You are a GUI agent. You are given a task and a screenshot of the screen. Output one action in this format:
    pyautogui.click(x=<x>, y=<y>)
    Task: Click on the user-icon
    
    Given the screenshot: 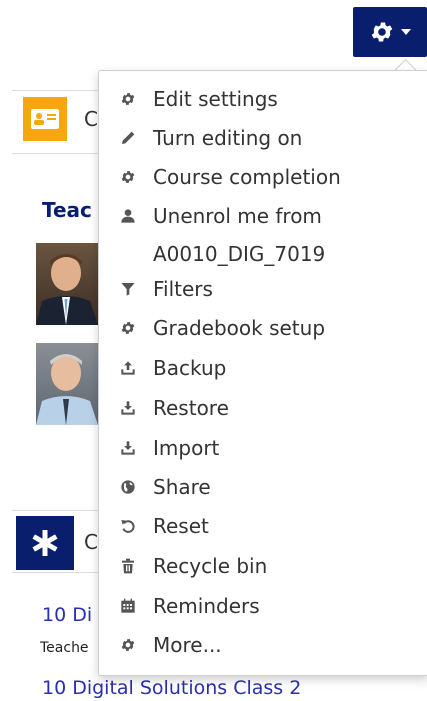 What is the action you would take?
    pyautogui.click(x=128, y=216)
    